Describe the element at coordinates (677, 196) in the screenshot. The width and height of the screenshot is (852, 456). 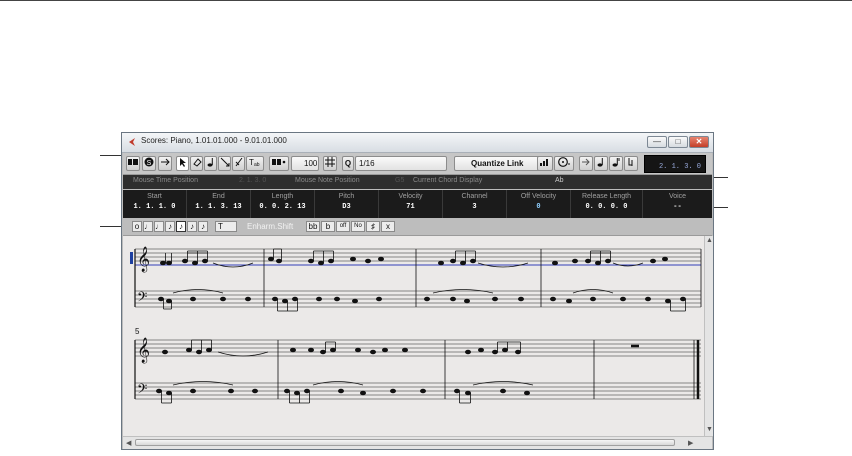
I see `info-voice-label: Voice` at that location.